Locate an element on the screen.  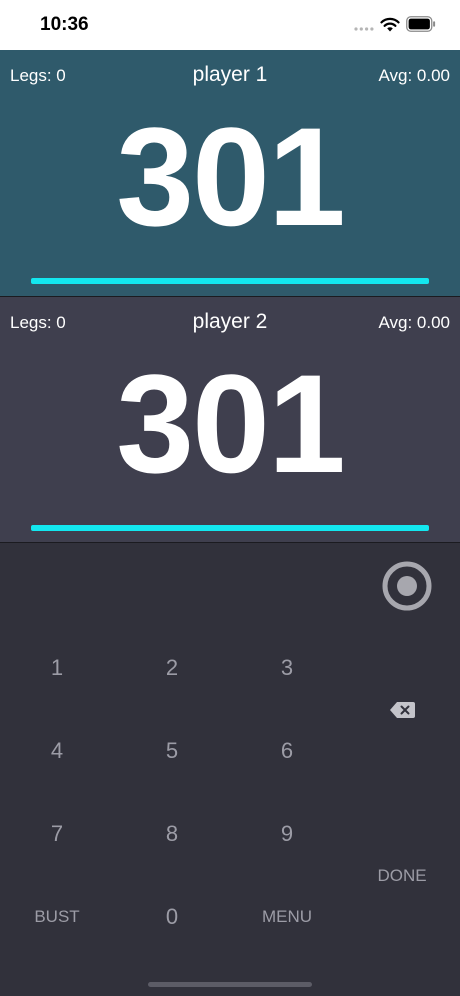
key-3: 3 is located at coordinates (287, 668).